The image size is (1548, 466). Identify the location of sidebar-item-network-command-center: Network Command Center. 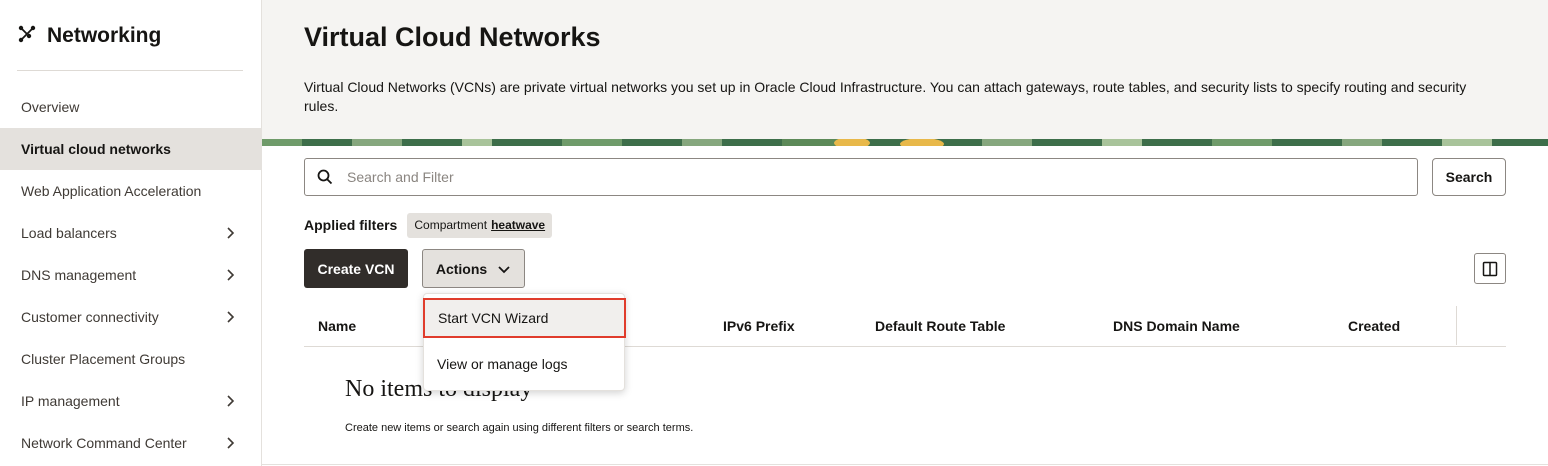
(130, 443).